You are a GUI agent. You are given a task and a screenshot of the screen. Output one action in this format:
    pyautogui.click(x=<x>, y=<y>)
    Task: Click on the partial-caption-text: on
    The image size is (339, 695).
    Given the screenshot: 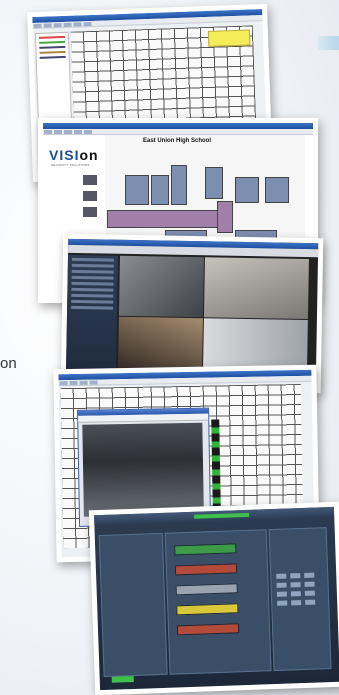 What is the action you would take?
    pyautogui.click(x=8, y=363)
    